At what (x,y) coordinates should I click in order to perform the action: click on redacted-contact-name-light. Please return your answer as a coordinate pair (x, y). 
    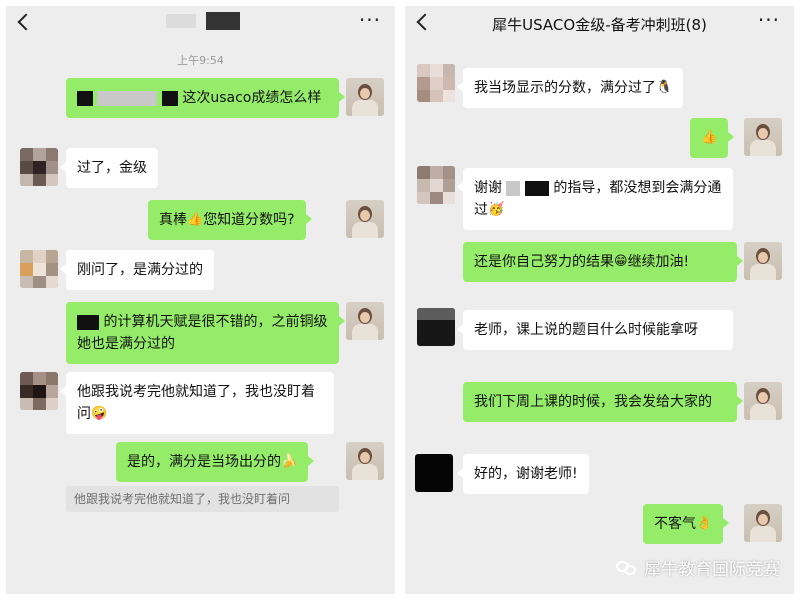
    Looking at the image, I should click on (181, 21).